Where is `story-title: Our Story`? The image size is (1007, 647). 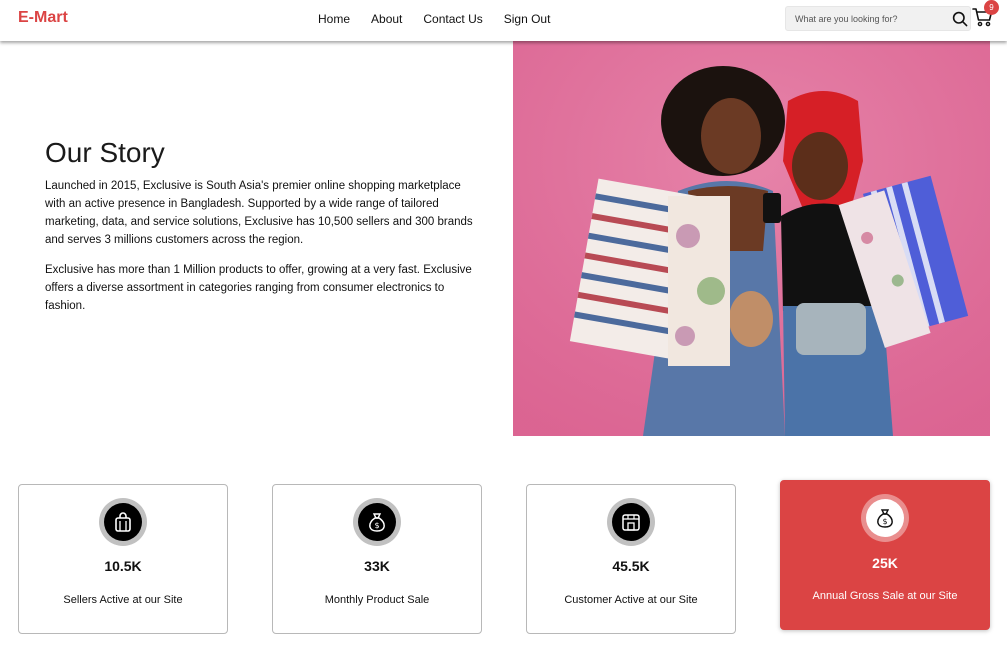
story-title: Our Story is located at coordinates (105, 152).